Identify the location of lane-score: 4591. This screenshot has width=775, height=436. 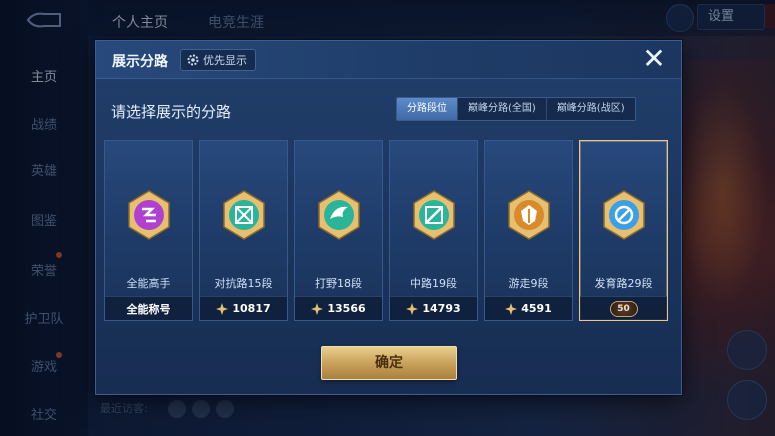
(536, 308).